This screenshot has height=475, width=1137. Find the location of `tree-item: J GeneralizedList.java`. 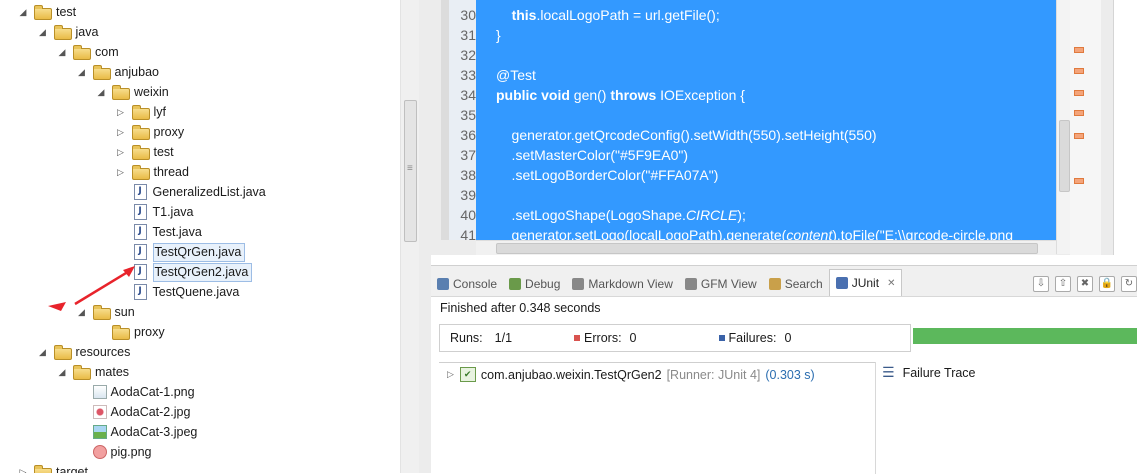

tree-item: J GeneralizedList.java is located at coordinates (190, 192).